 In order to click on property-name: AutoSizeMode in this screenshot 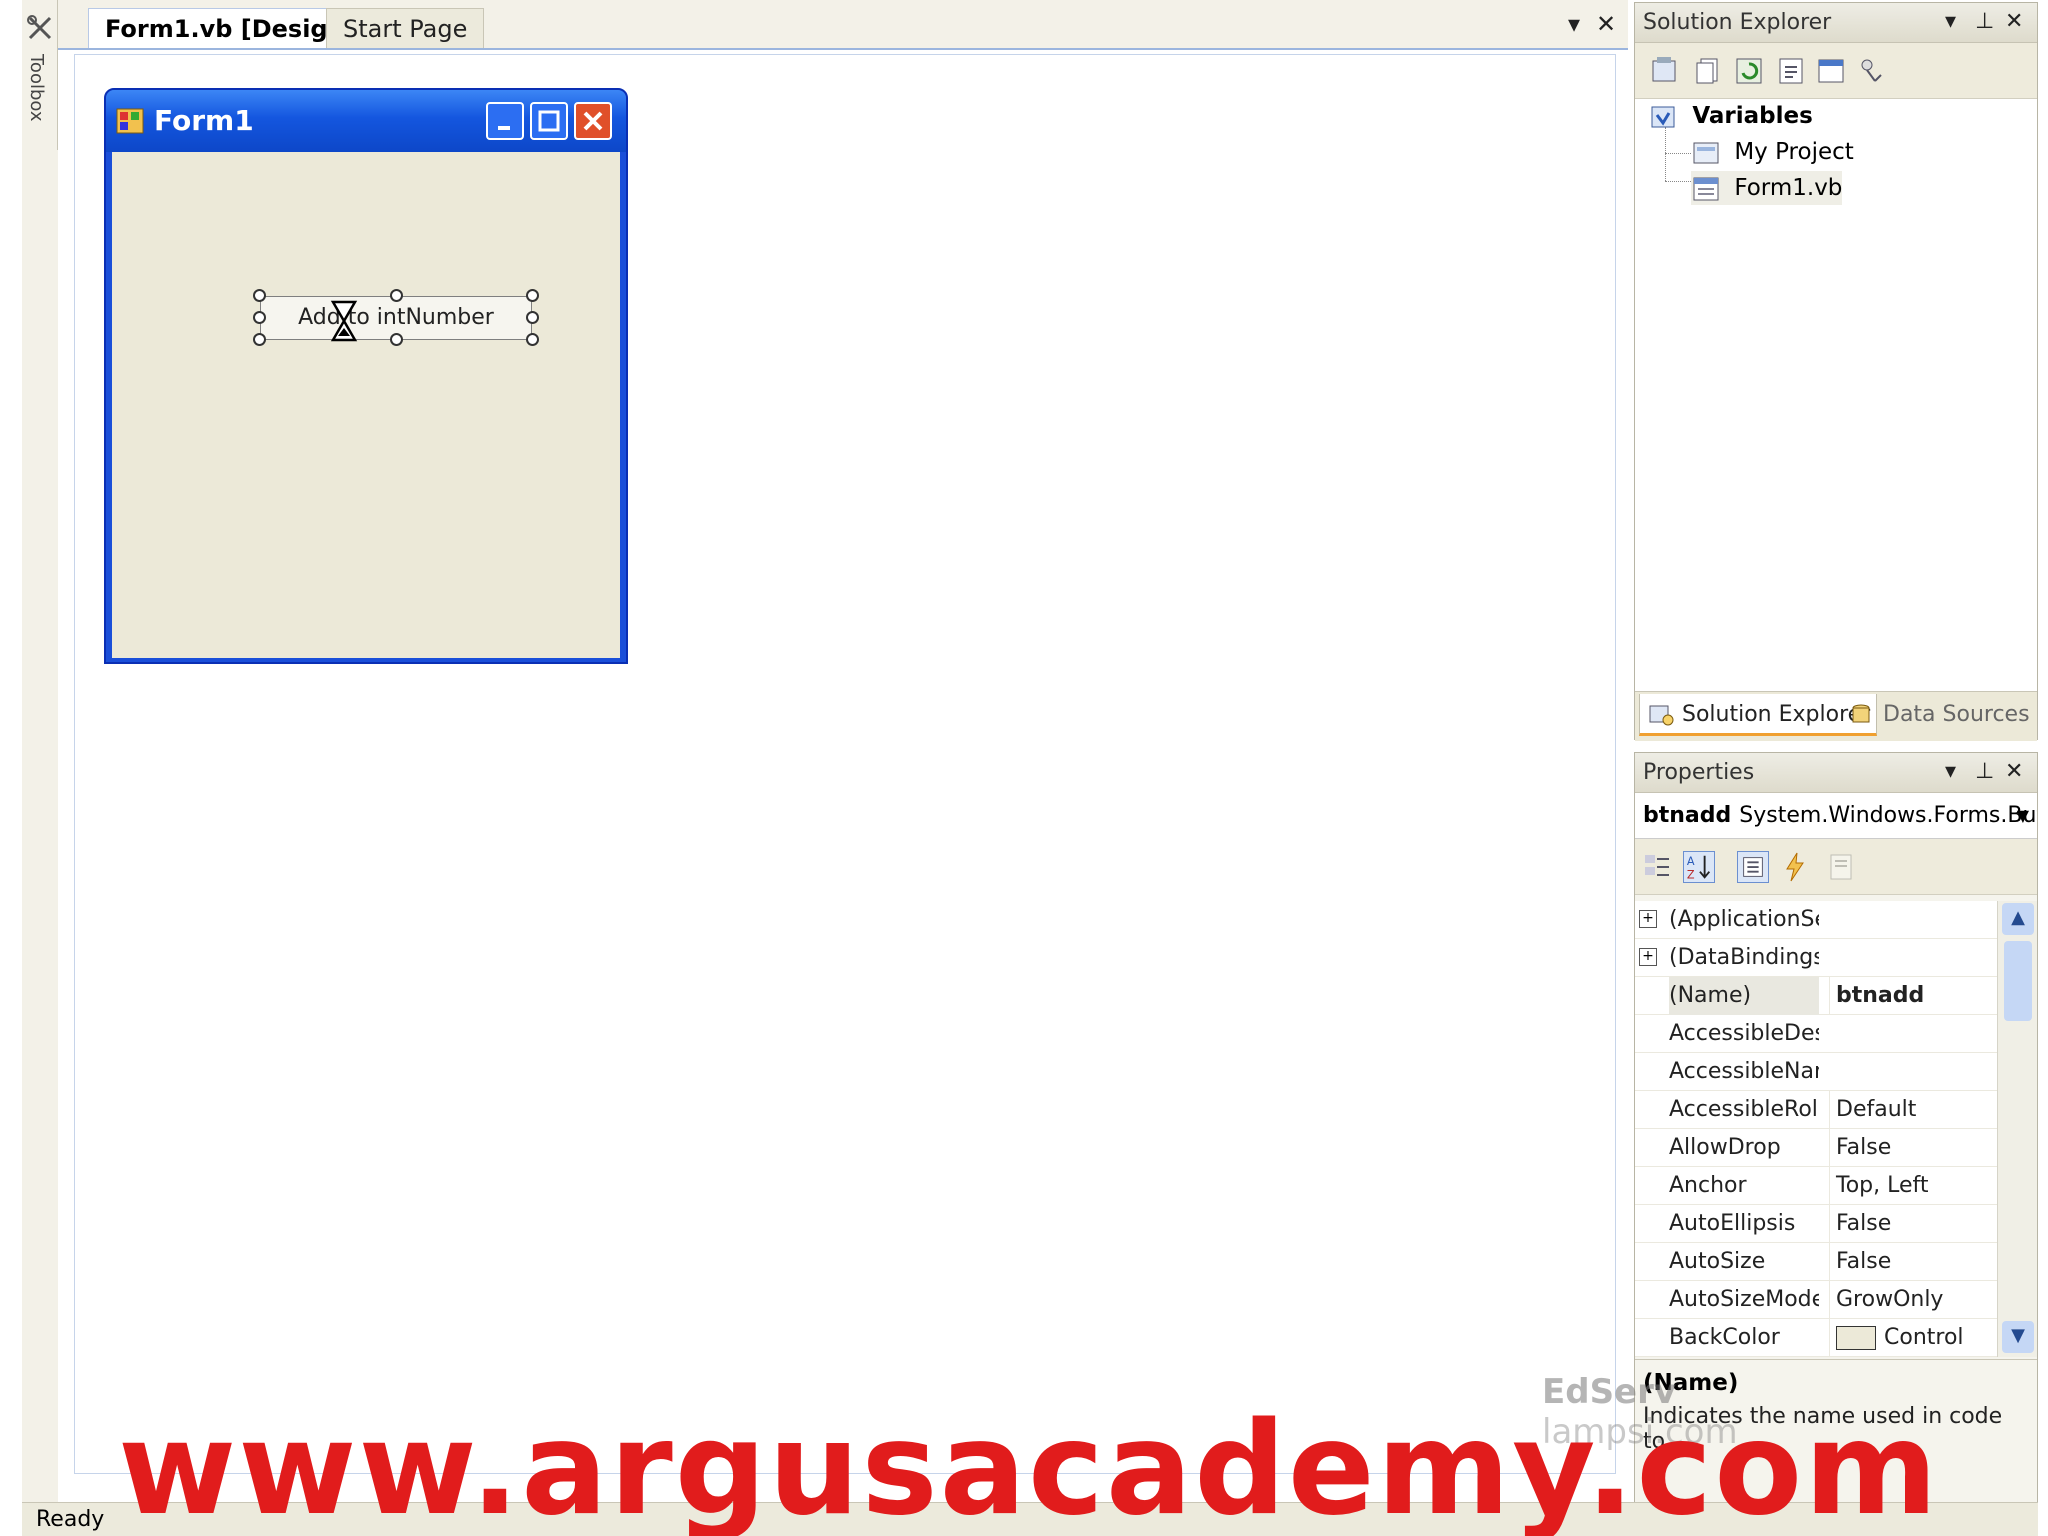, I will do `click(1744, 1299)`.